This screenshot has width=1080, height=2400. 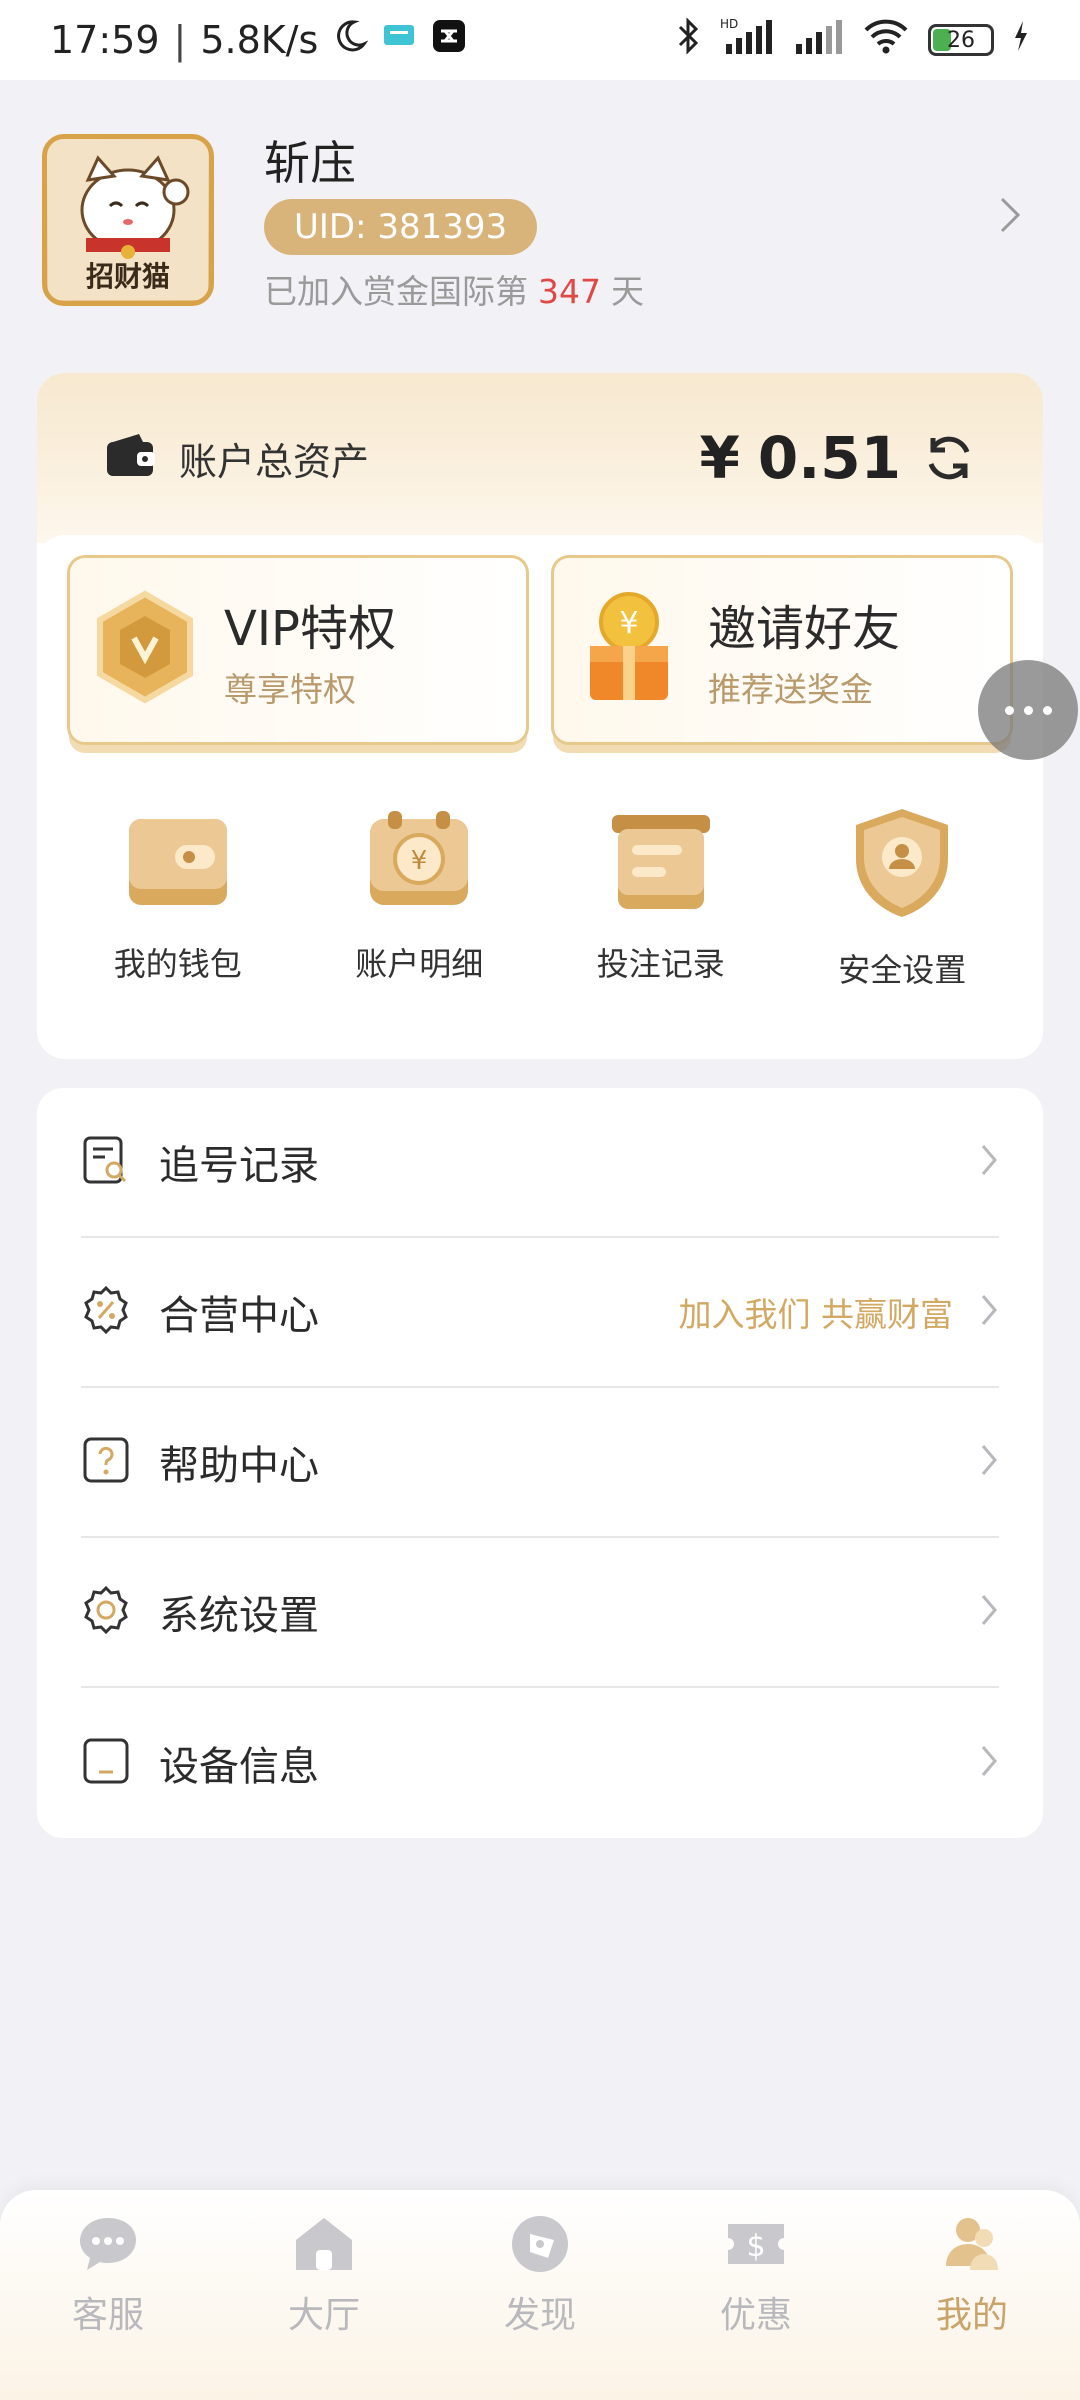 I want to click on joined-days-count: 347, so click(x=569, y=291).